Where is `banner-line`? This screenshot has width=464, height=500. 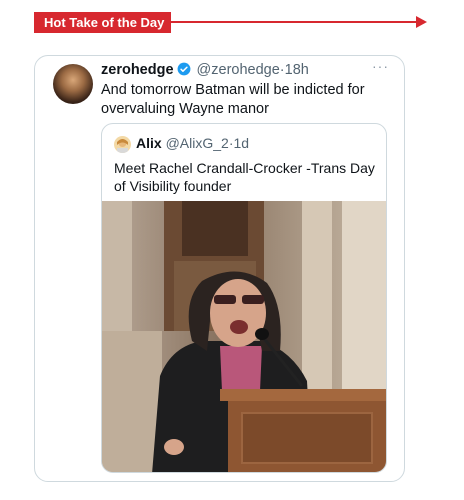 banner-line is located at coordinates (294, 22).